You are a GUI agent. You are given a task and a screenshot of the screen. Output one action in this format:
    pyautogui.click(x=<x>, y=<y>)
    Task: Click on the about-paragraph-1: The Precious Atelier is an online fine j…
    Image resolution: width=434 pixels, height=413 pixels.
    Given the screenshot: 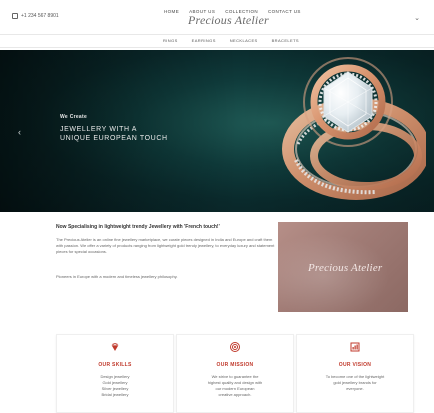 What is the action you would take?
    pyautogui.click(x=165, y=246)
    